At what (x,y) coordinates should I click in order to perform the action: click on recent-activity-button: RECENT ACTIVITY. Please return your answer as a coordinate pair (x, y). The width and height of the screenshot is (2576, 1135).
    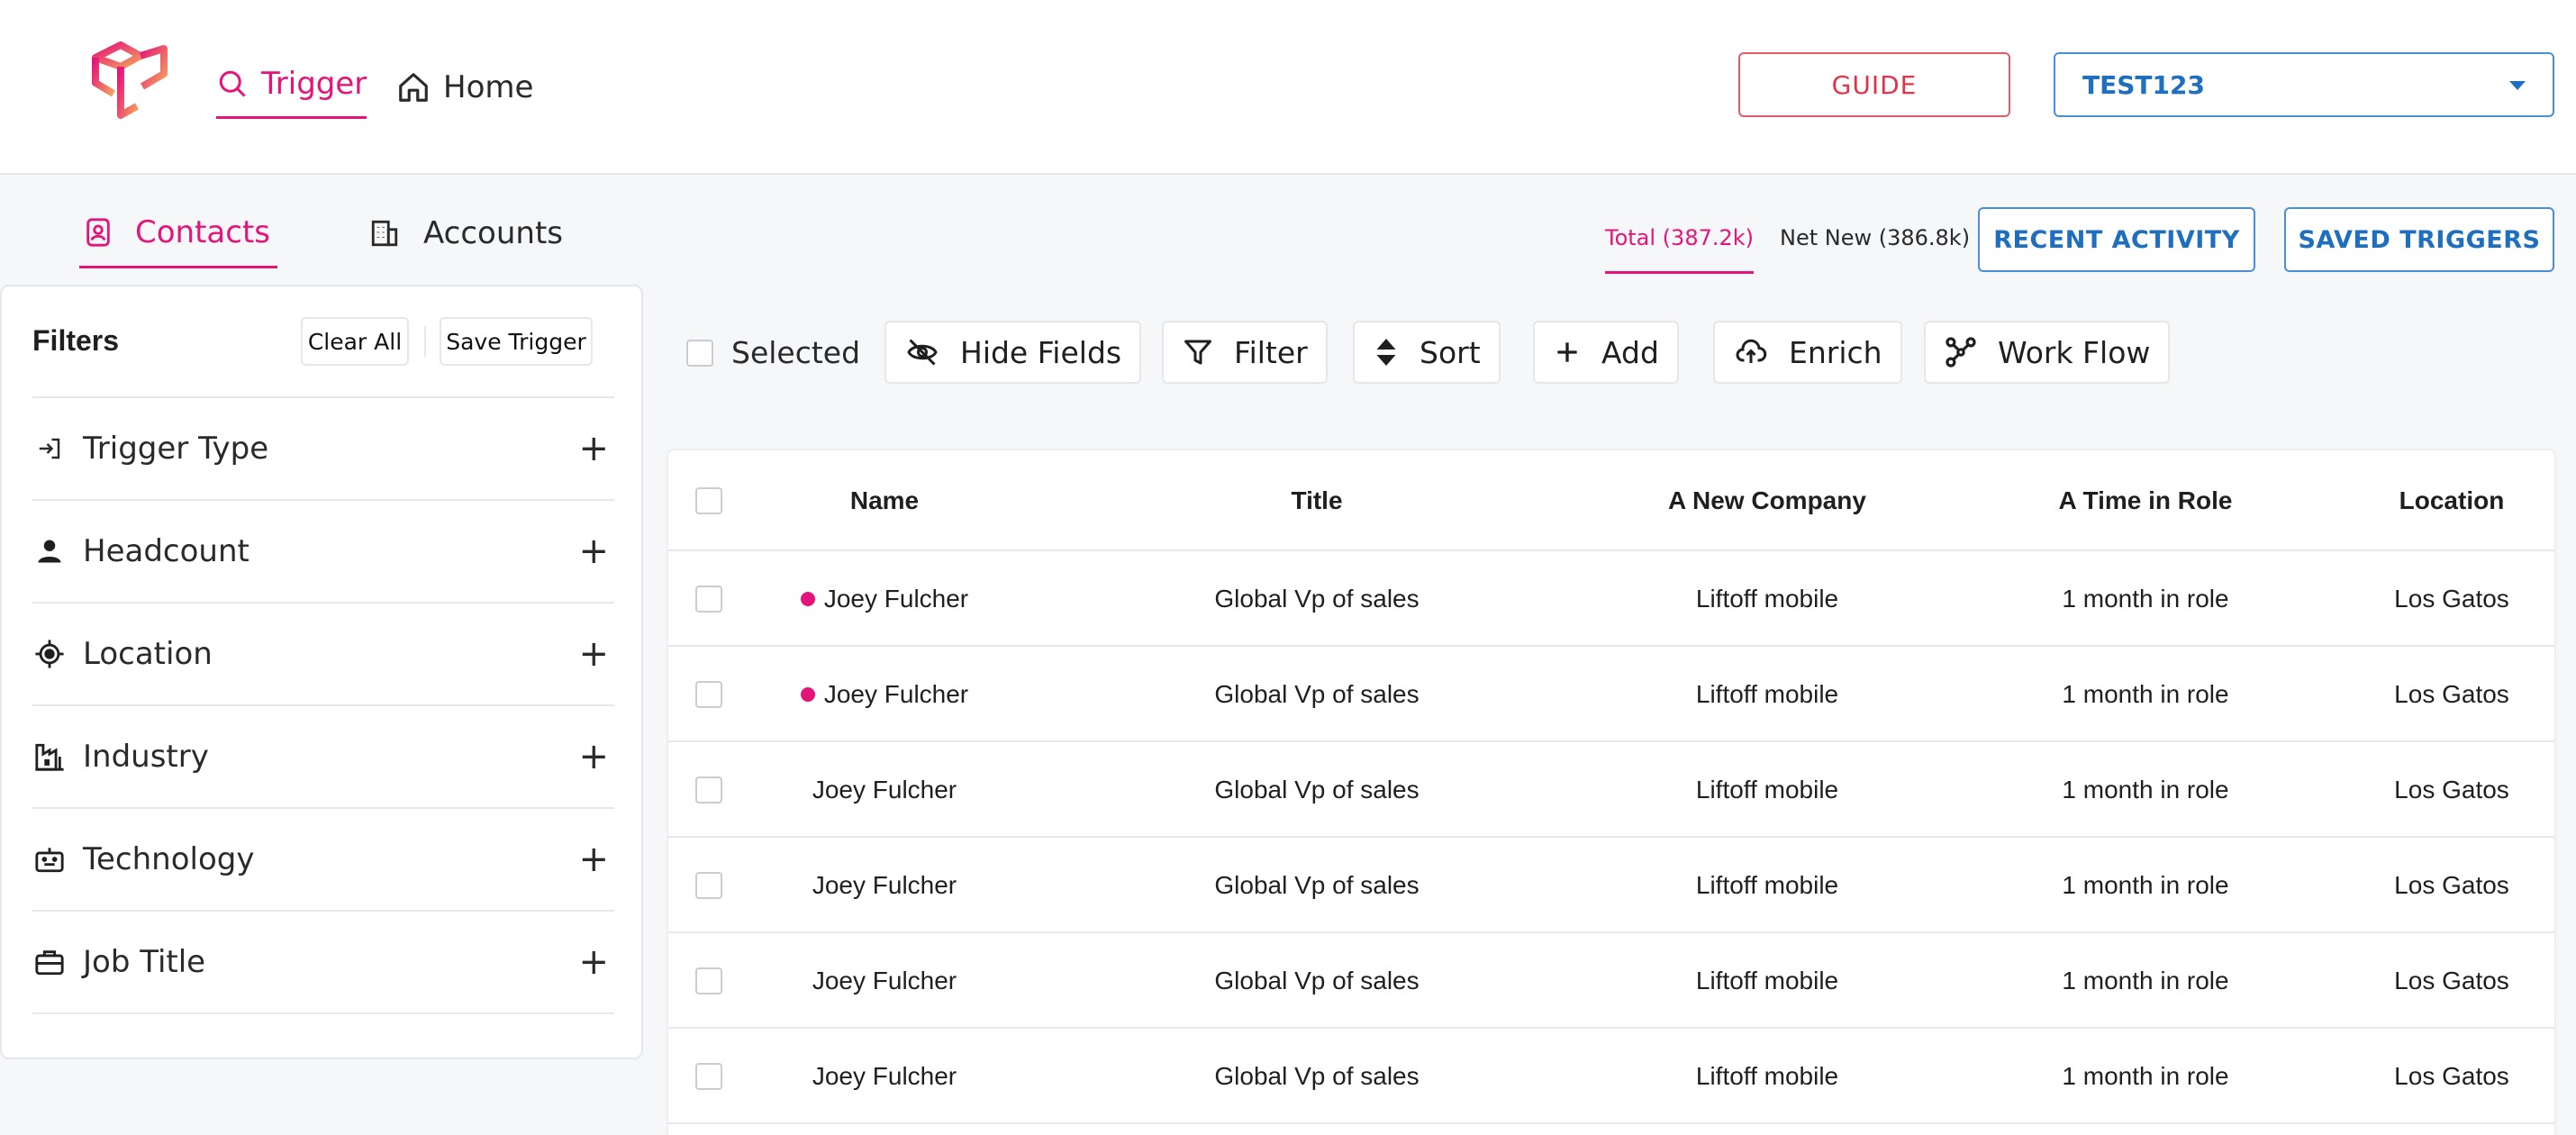
    Looking at the image, I should click on (2116, 239).